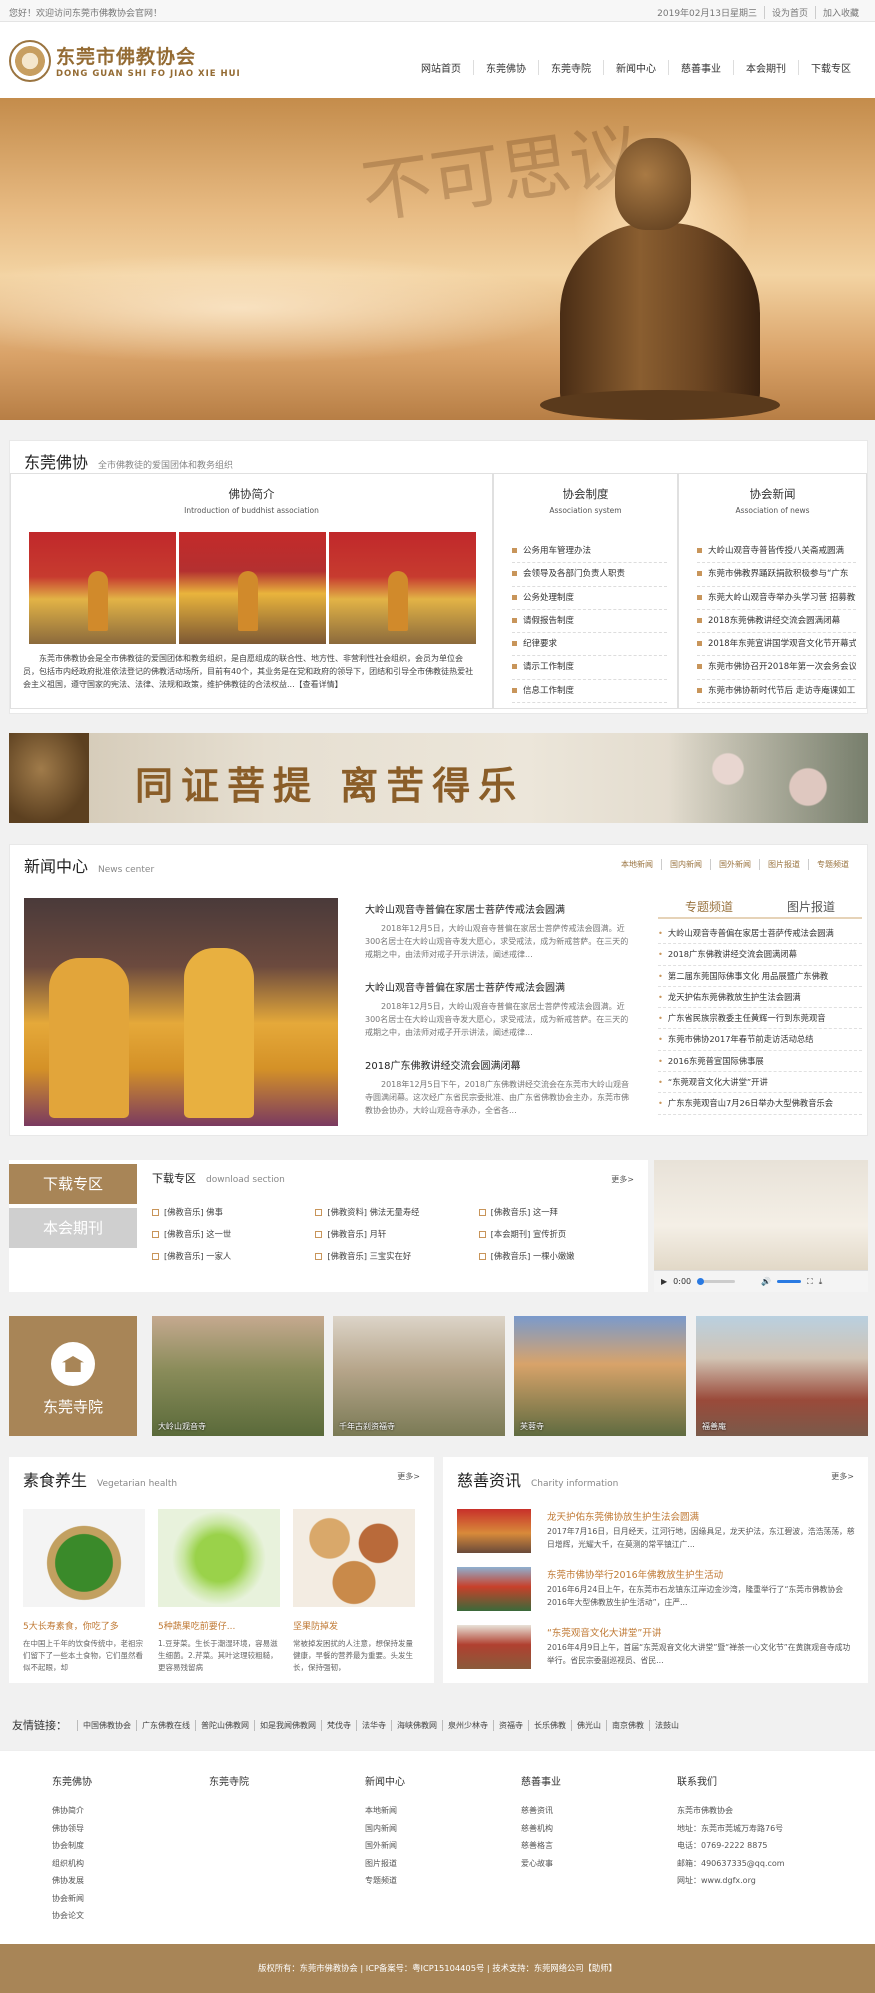 The height and width of the screenshot is (1993, 875). Describe the element at coordinates (588, 1725) in the screenshot. I see `friend-link: 佛光山` at that location.